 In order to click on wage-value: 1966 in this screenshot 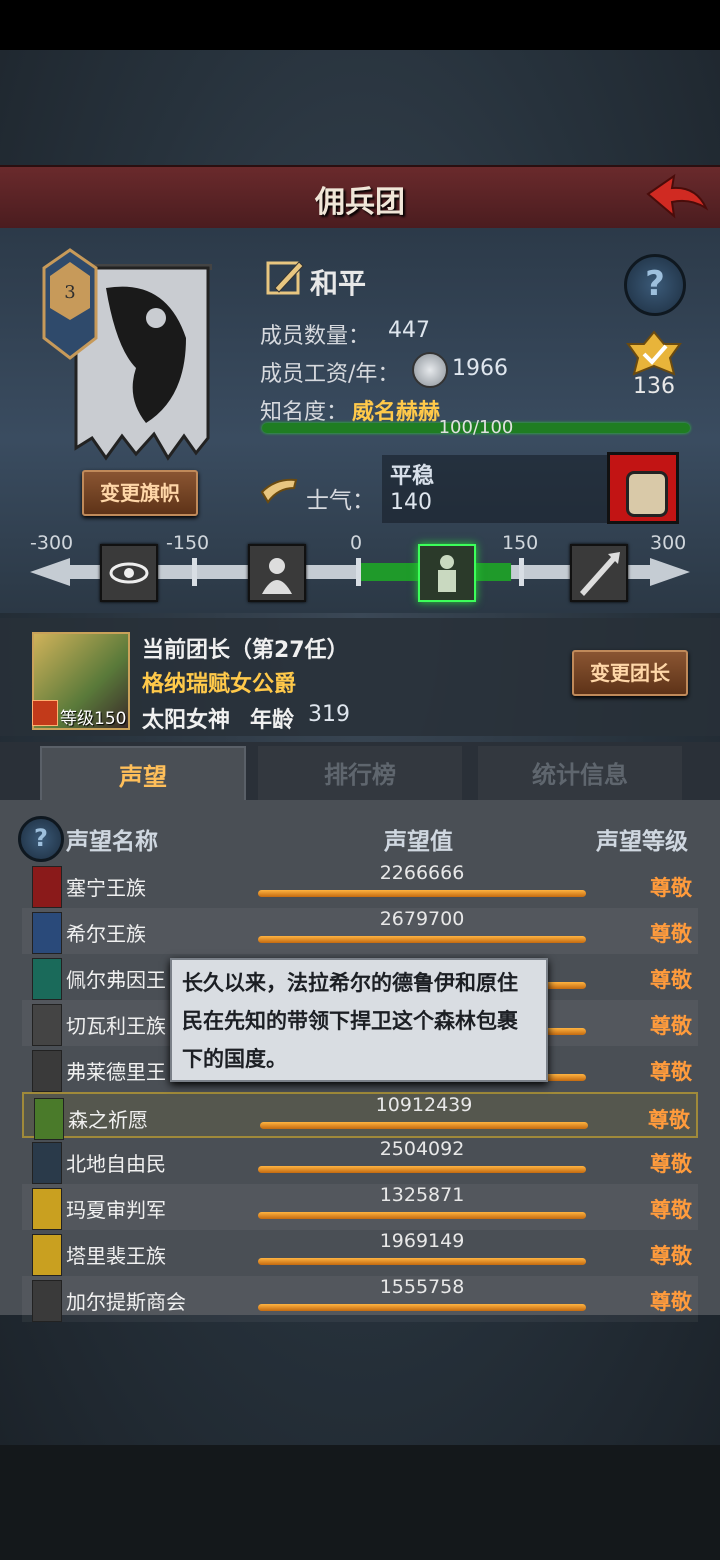, I will do `click(480, 368)`.